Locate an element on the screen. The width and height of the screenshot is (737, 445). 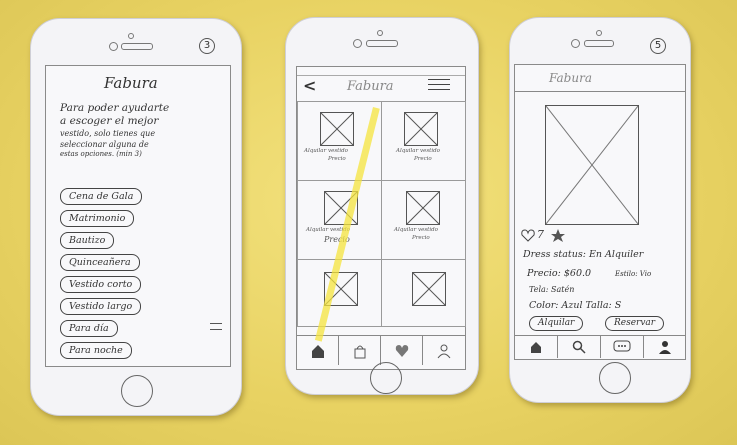
instruction-line: Para poder ayudarte is located at coordinates (115, 108).